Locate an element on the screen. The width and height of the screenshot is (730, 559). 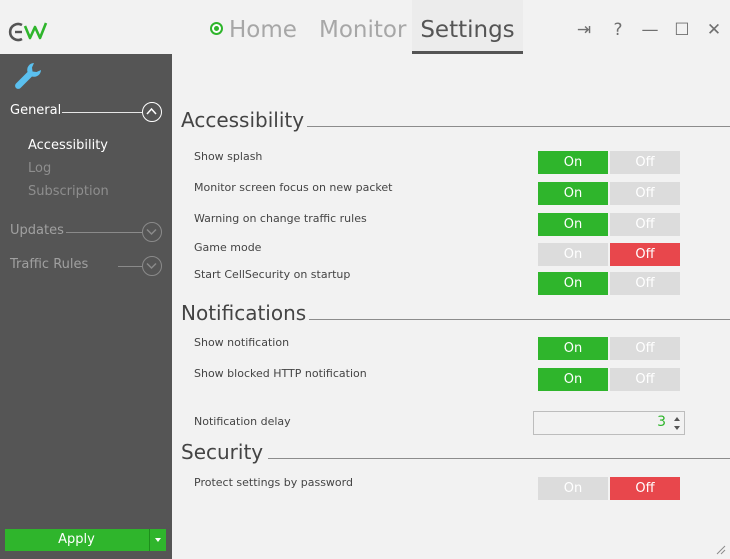
toggle-protect-settings-password: On Off is located at coordinates (609, 488).